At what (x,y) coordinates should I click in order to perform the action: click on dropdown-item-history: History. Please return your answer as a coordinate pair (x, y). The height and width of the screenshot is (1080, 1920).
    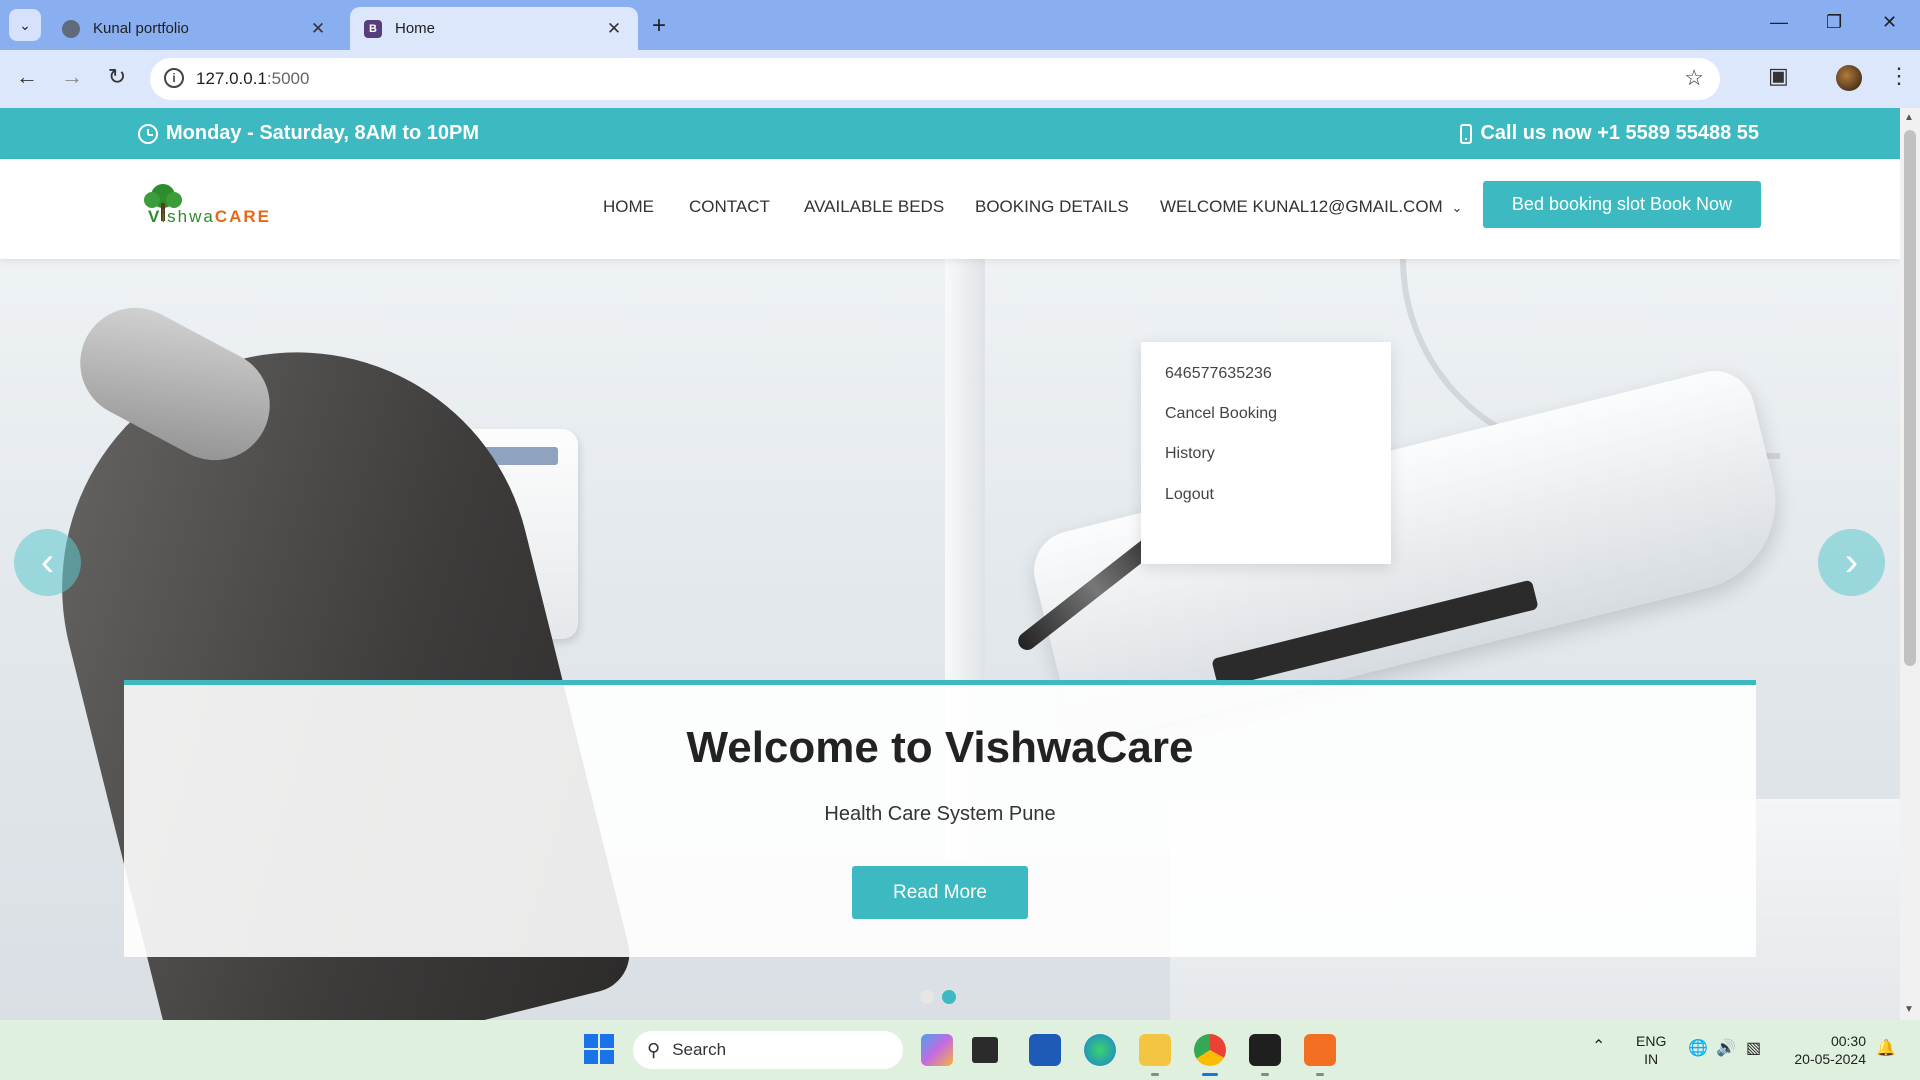
    Looking at the image, I should click on (1190, 454).